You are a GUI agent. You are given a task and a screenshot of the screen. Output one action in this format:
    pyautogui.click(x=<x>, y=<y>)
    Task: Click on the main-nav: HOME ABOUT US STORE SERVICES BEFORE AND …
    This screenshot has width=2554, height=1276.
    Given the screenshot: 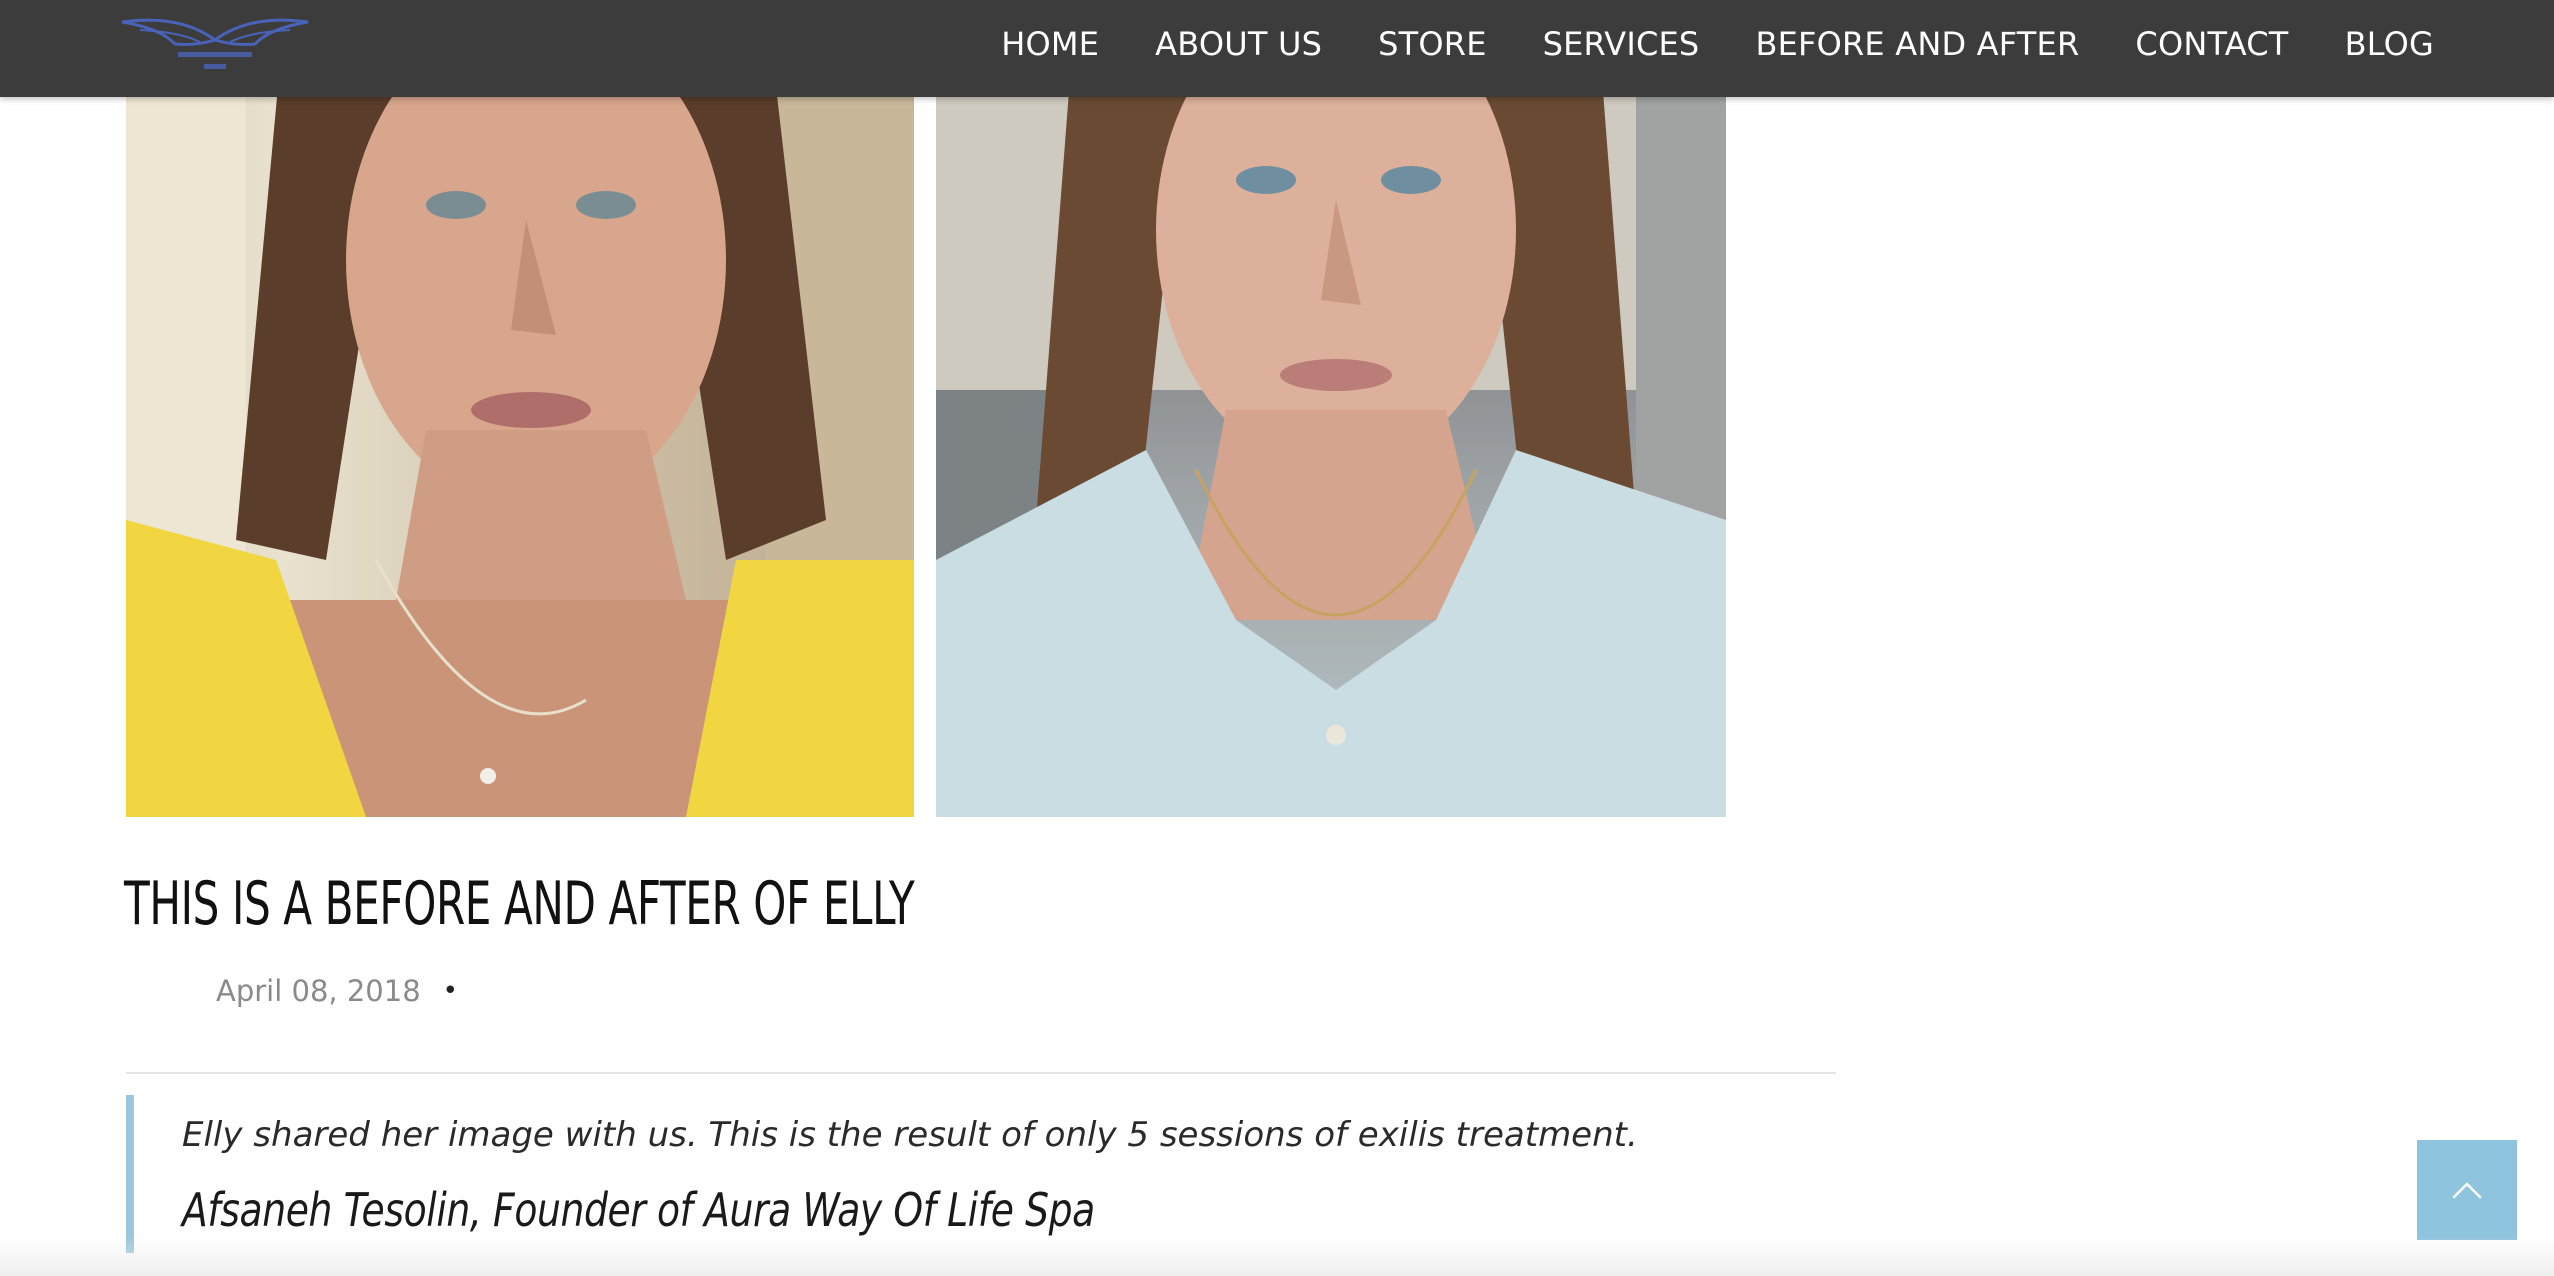 What is the action you would take?
    pyautogui.click(x=1703, y=44)
    